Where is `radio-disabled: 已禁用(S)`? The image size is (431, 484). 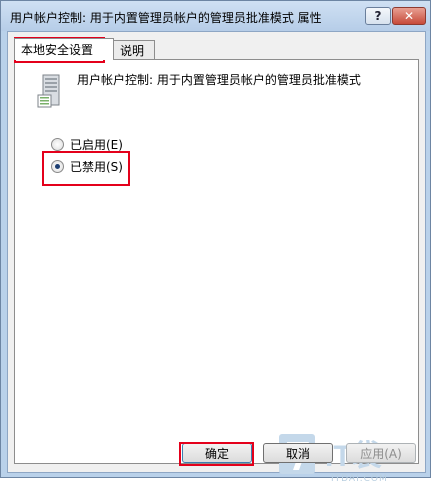
radio-disabled: 已禁用(S) is located at coordinates (87, 166).